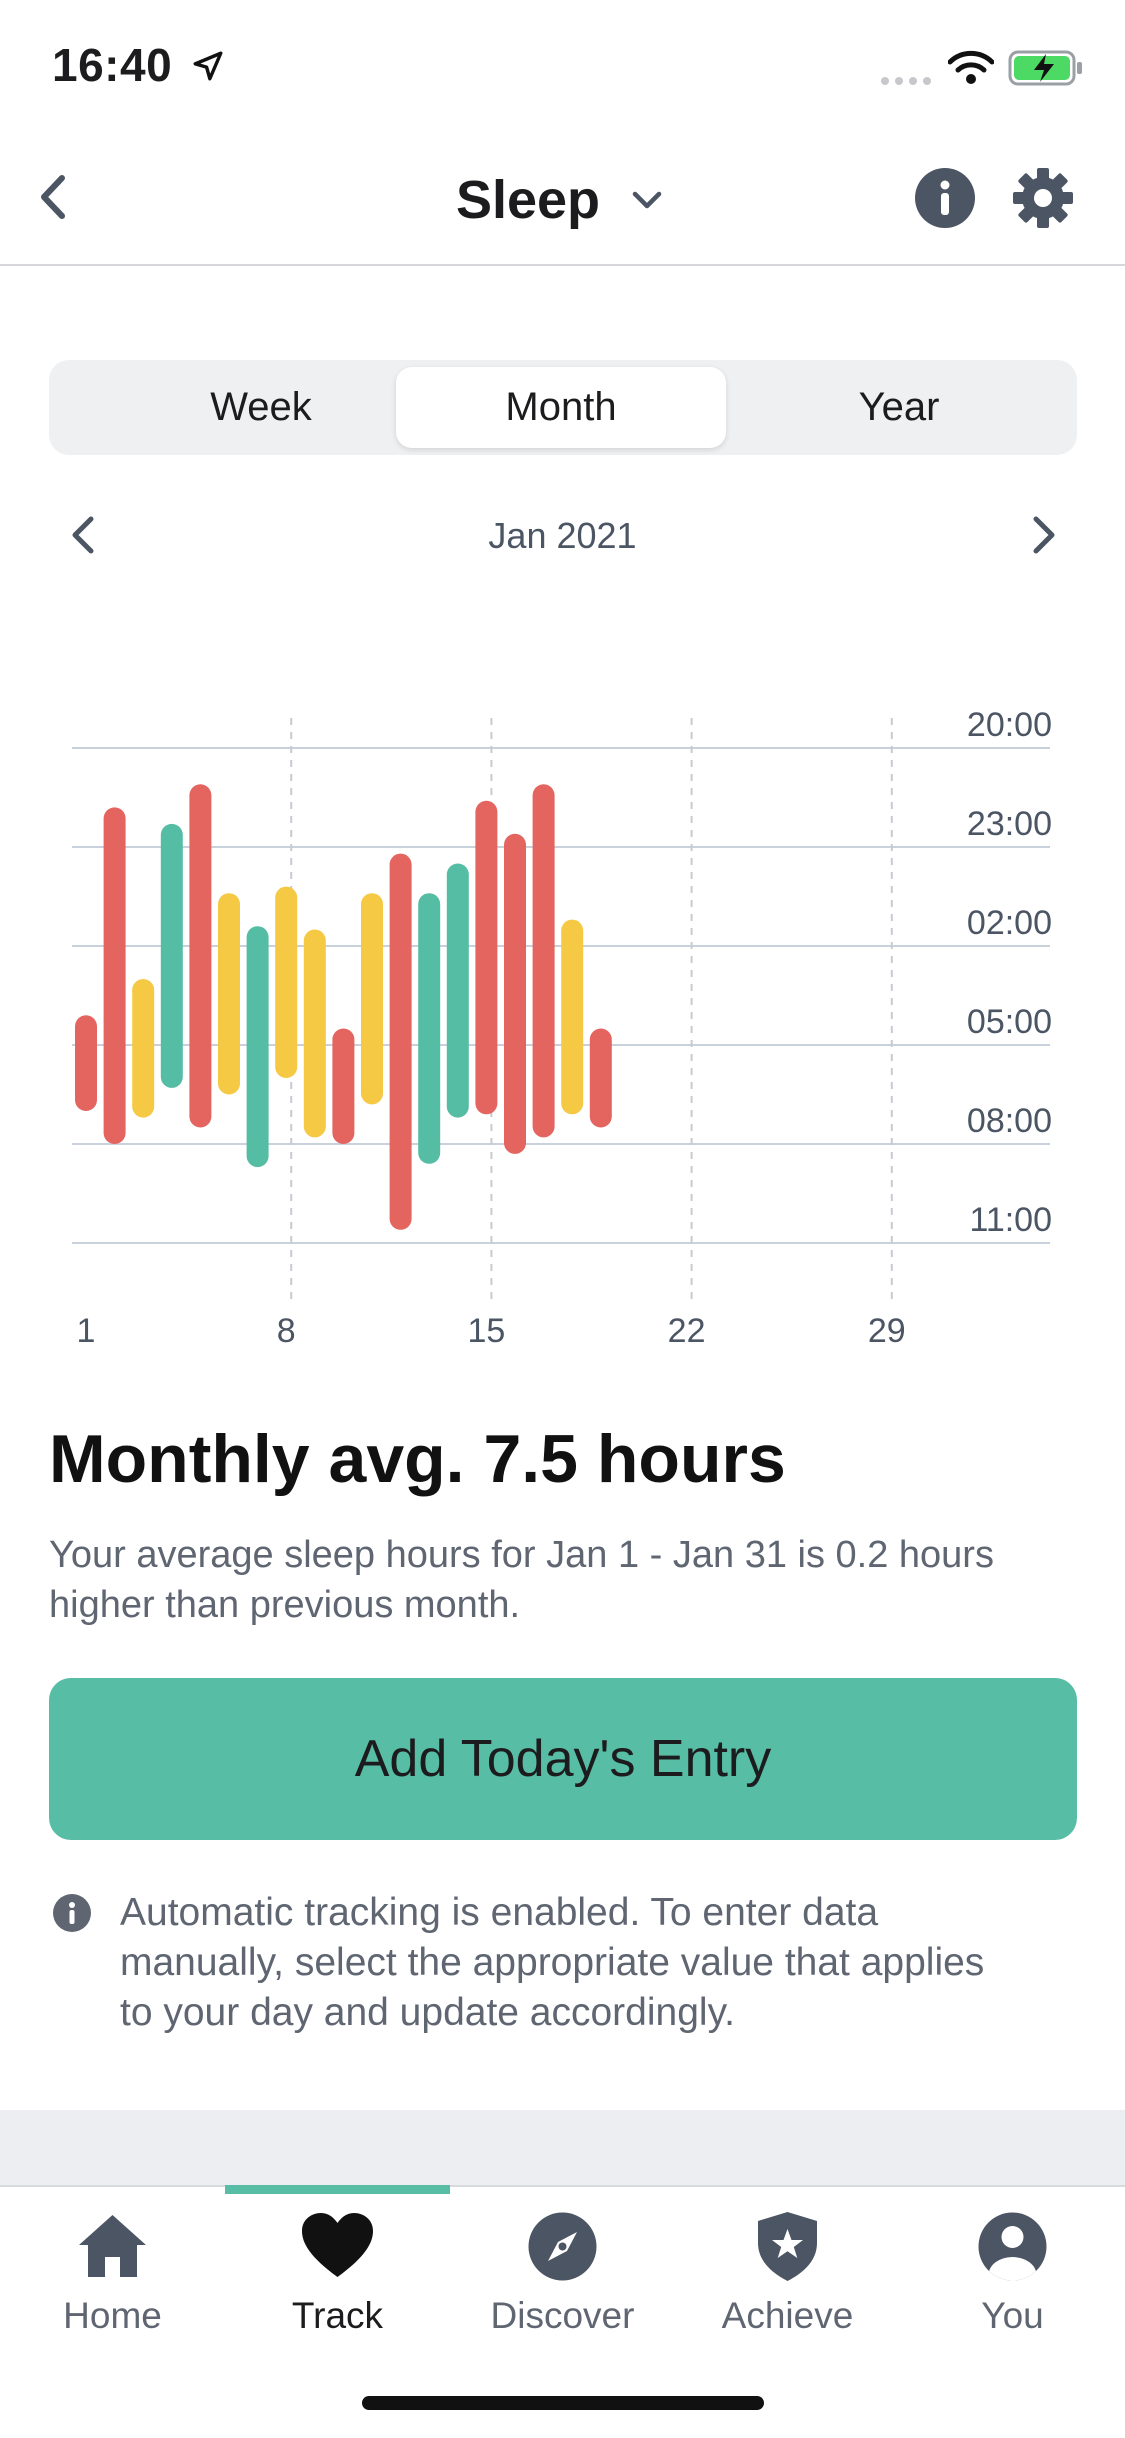 Image resolution: width=1125 pixels, height=2438 pixels. I want to click on page-title-text: Sleep, so click(528, 199).